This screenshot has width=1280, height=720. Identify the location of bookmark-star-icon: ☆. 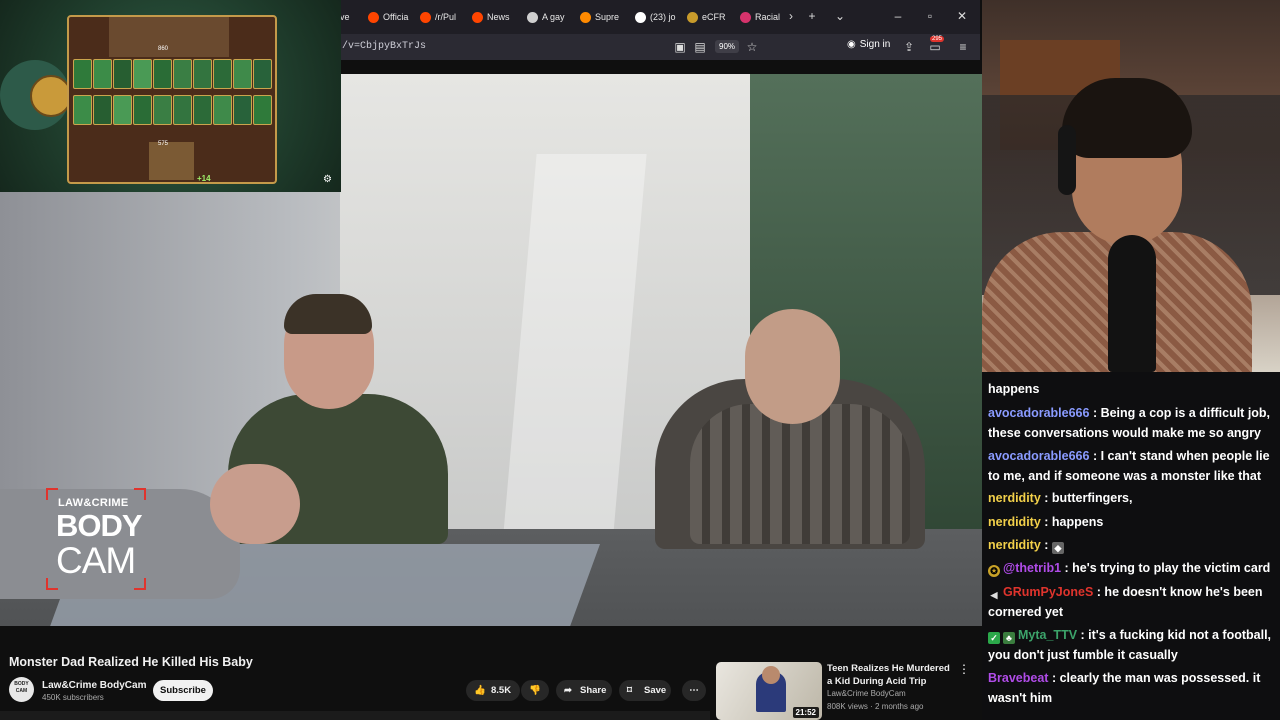
(752, 47).